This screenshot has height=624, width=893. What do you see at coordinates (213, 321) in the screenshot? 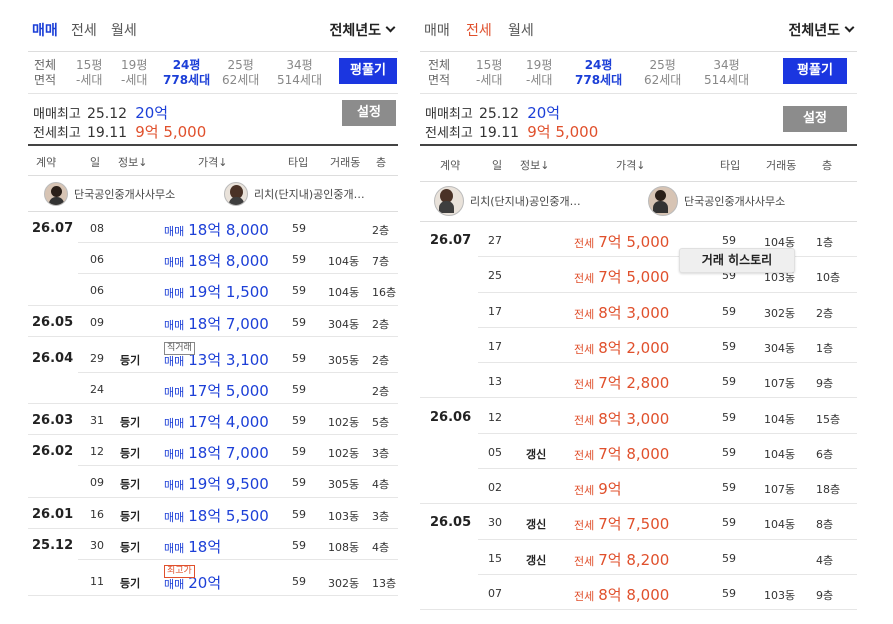
I see `table-row: 26.05 09 59 304동 2층 매매 18억 7,000` at bounding box center [213, 321].